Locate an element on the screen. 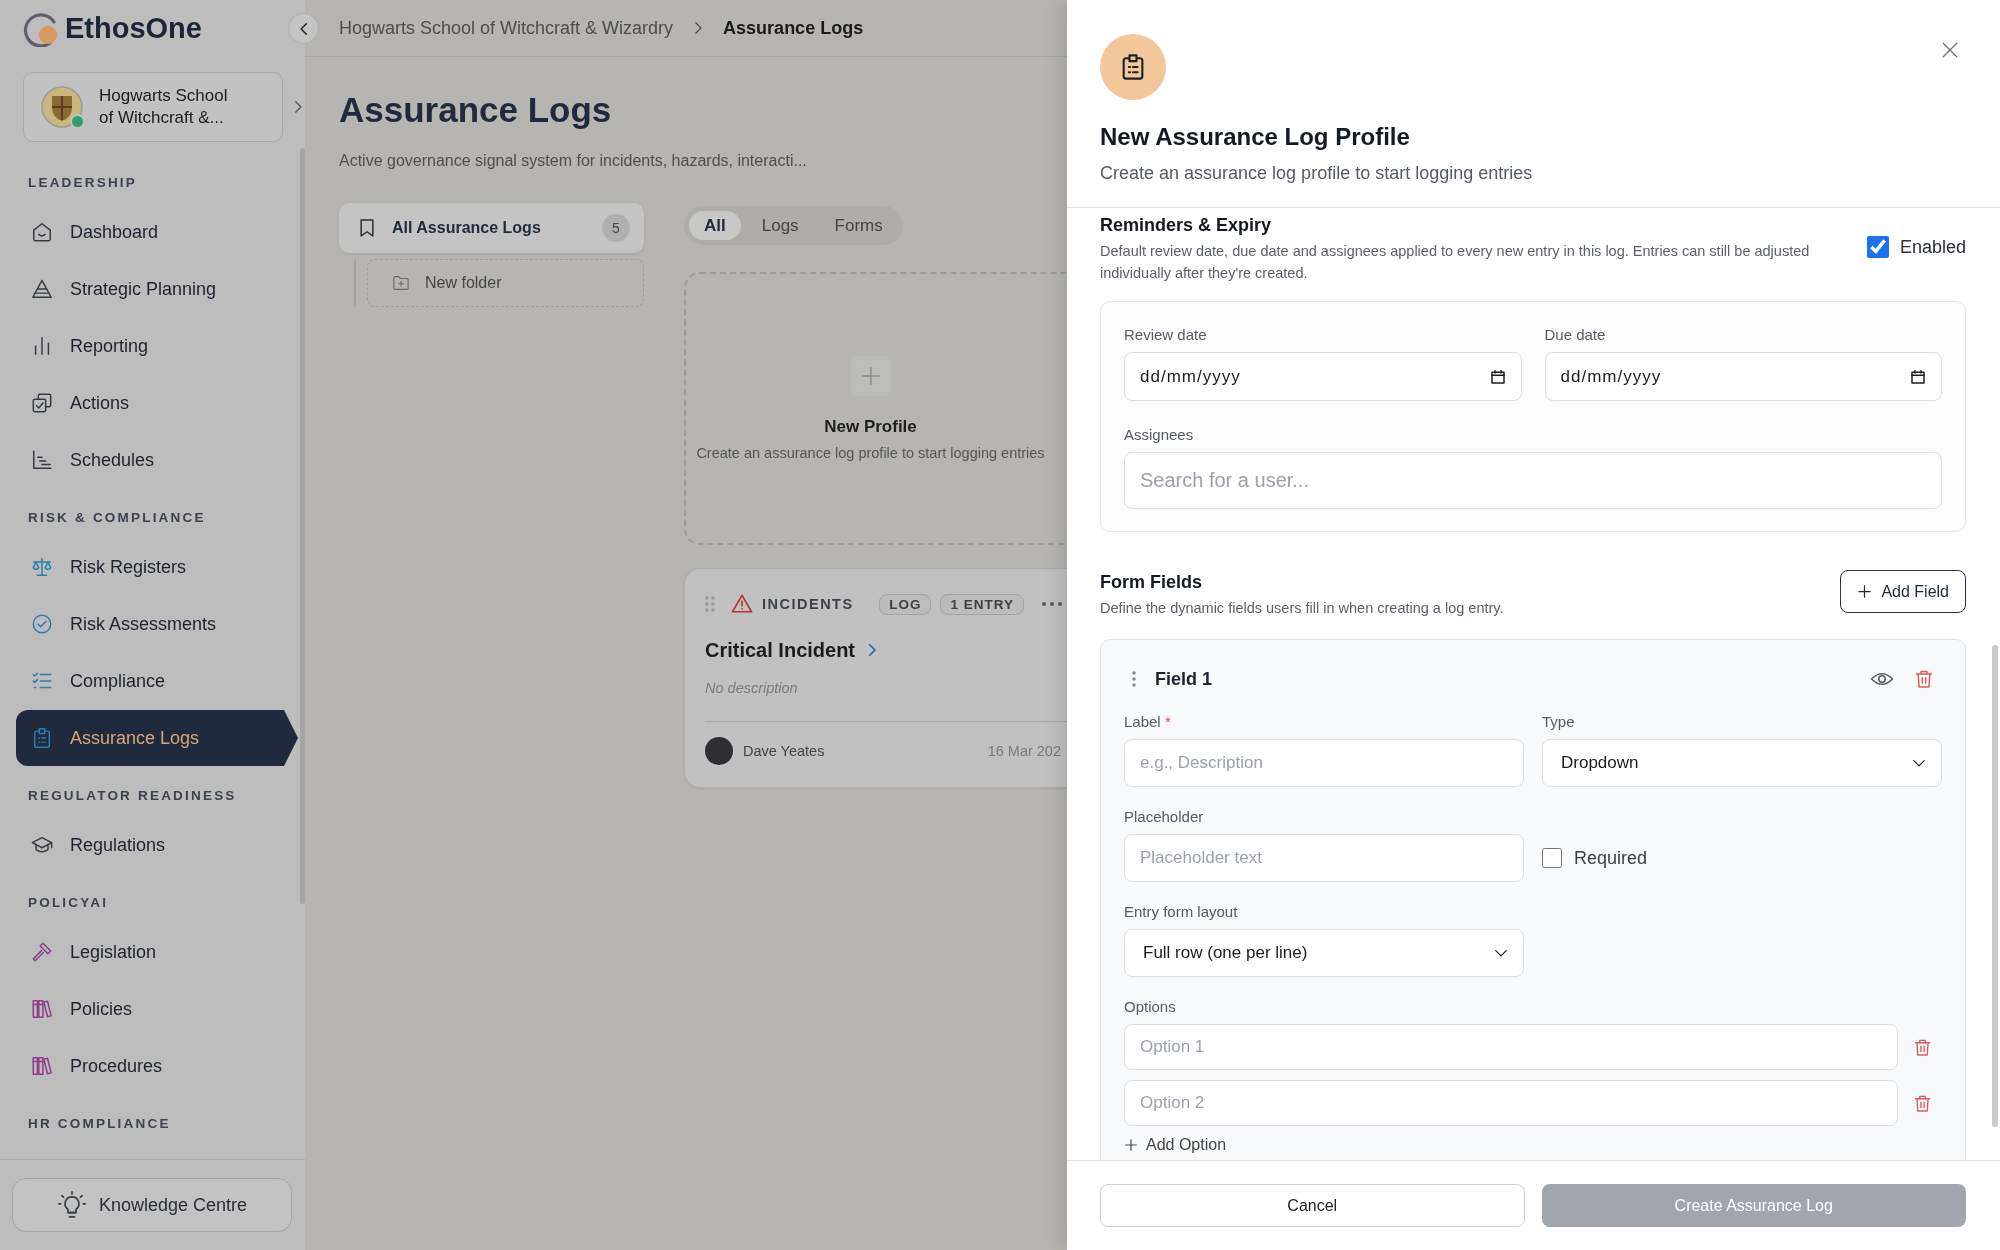 The height and width of the screenshot is (1250, 2000). checkbox-label: Enabled is located at coordinates (1932, 247).